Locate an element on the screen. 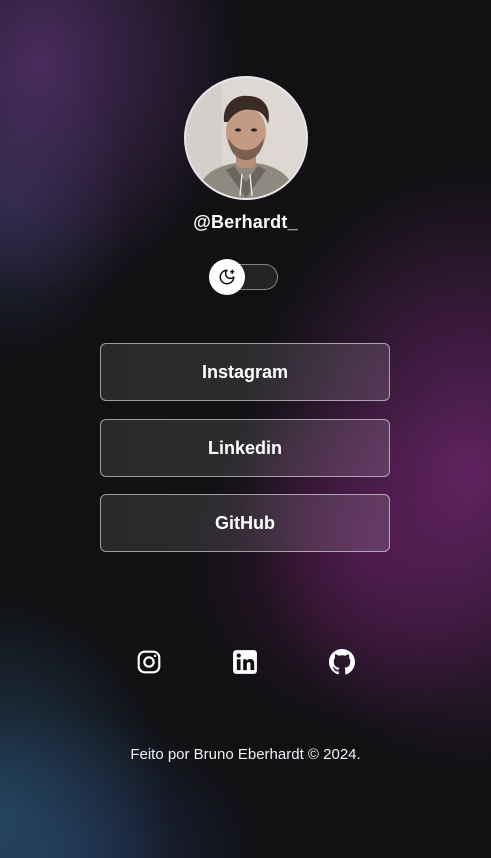 This screenshot has width=491, height=858. instagram-link-button: Instagram is located at coordinates (245, 372).